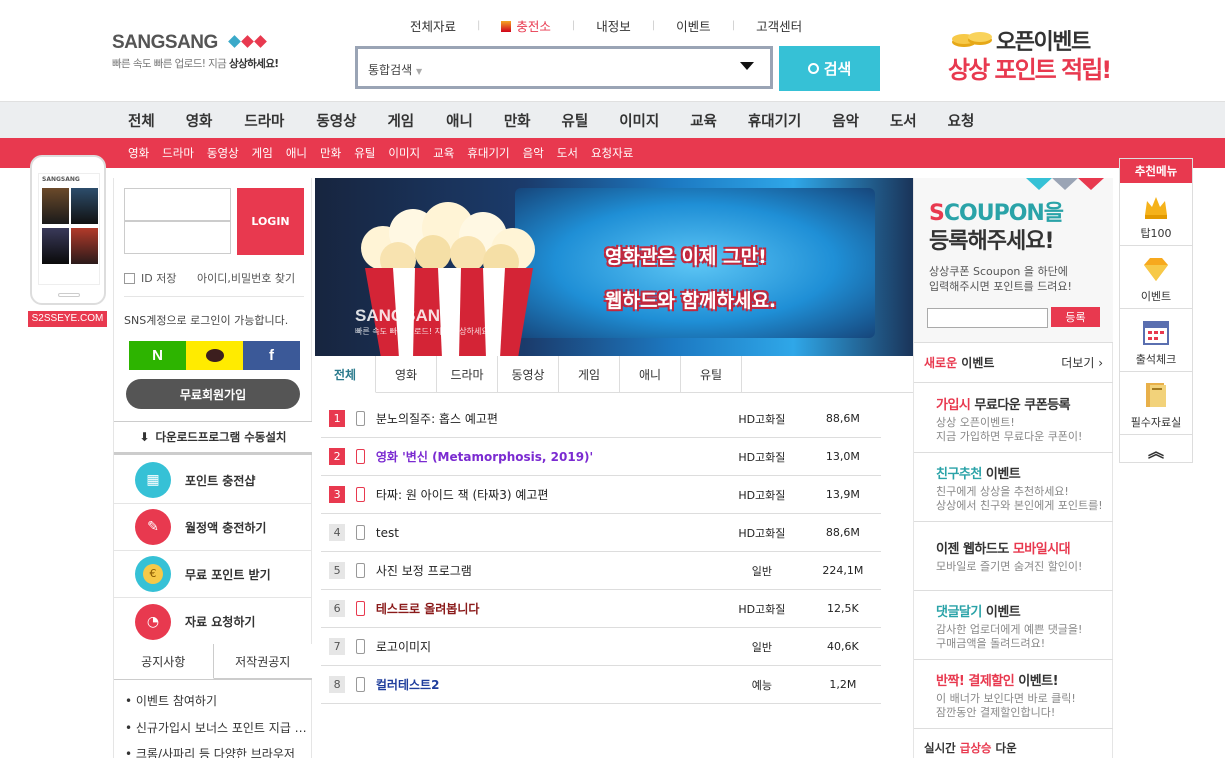 This screenshot has height=758, width=1225. Describe the element at coordinates (987, 318) in the screenshot. I see `coupon-input` at that location.